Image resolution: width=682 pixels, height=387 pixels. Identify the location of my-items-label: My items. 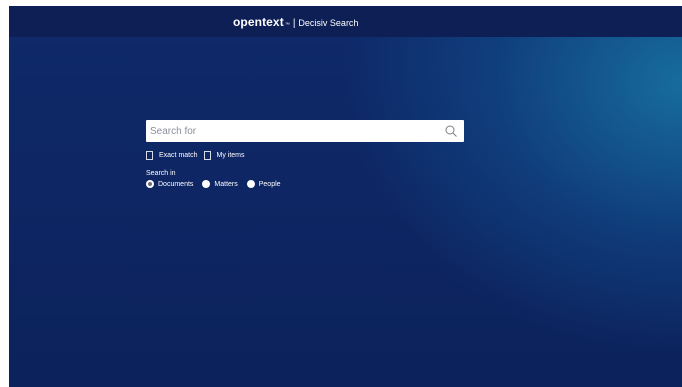
(230, 155).